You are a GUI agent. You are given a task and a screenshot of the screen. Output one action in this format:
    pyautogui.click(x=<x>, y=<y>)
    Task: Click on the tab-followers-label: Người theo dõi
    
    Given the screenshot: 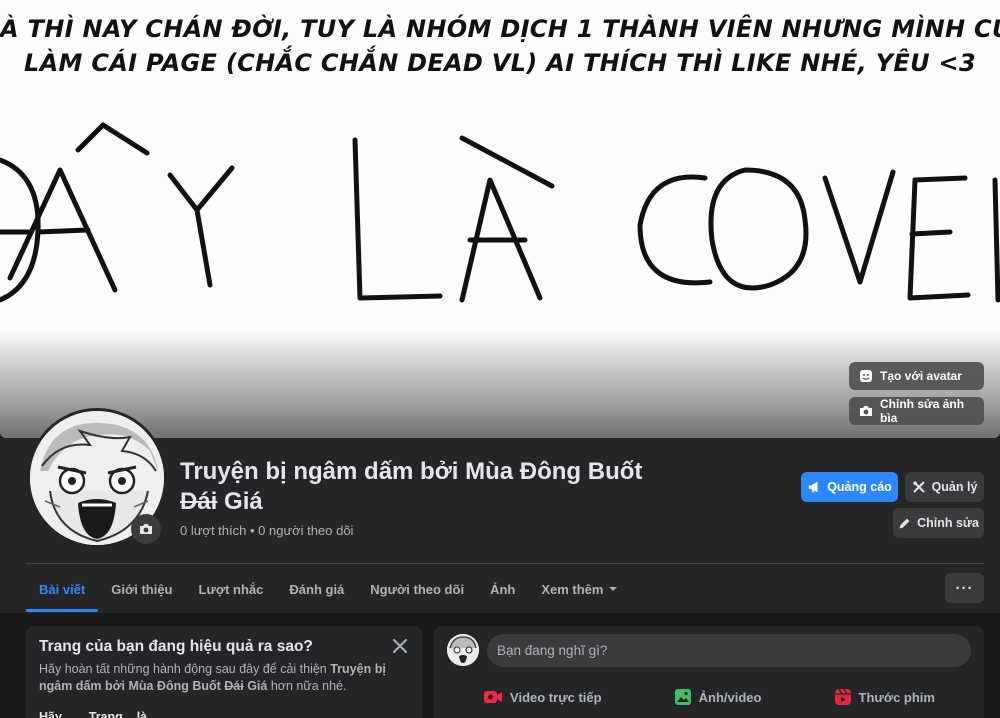 What is the action you would take?
    pyautogui.click(x=417, y=589)
    